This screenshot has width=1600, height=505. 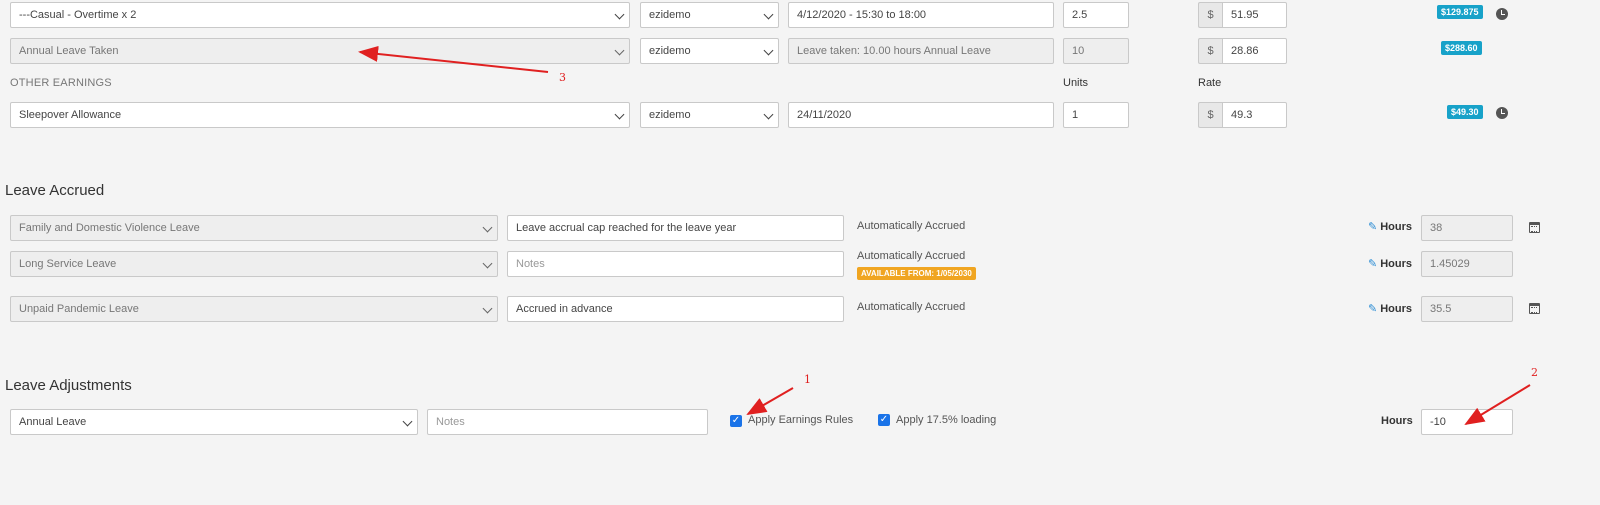 What do you see at coordinates (946, 420) in the screenshot?
I see `apply-loading-label: Apply 17.5% loading` at bounding box center [946, 420].